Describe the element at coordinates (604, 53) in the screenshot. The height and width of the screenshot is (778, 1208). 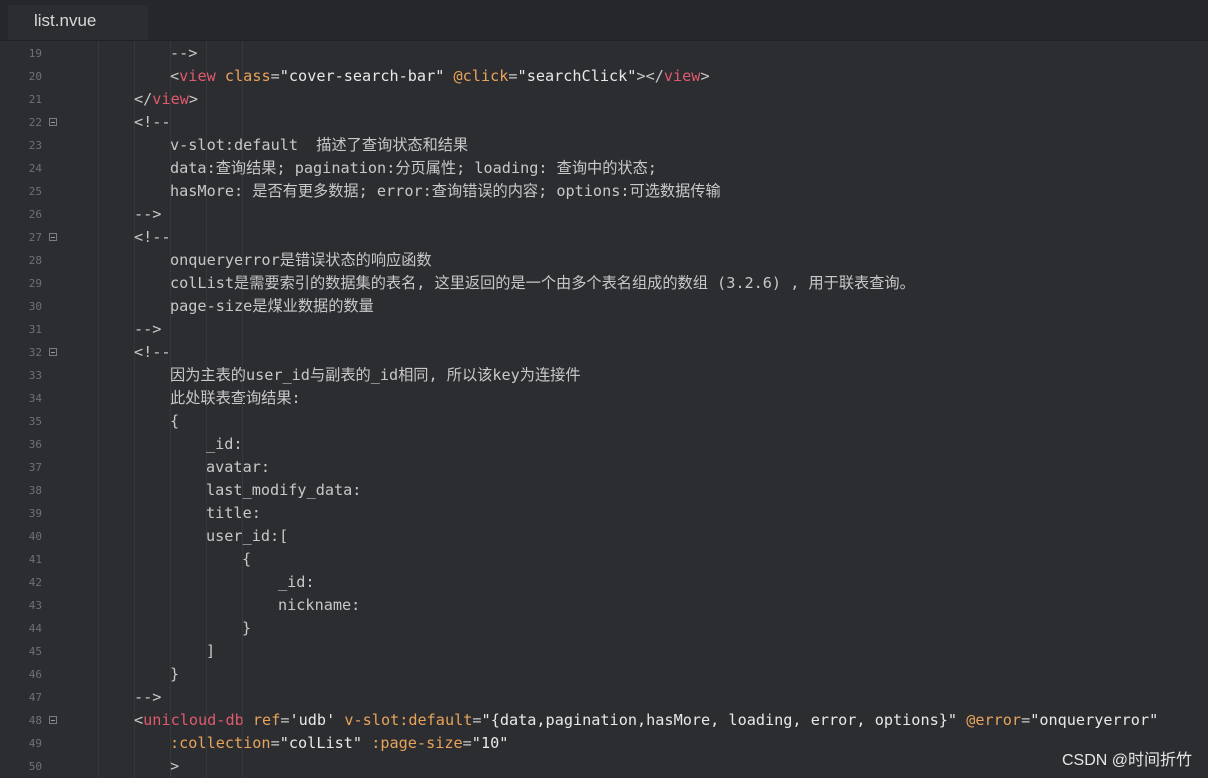
I see `code-line: 19 -->` at that location.